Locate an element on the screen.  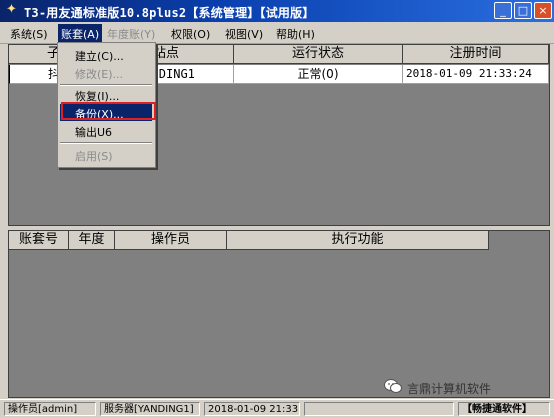
chat-icon is located at coordinates (393, 386).